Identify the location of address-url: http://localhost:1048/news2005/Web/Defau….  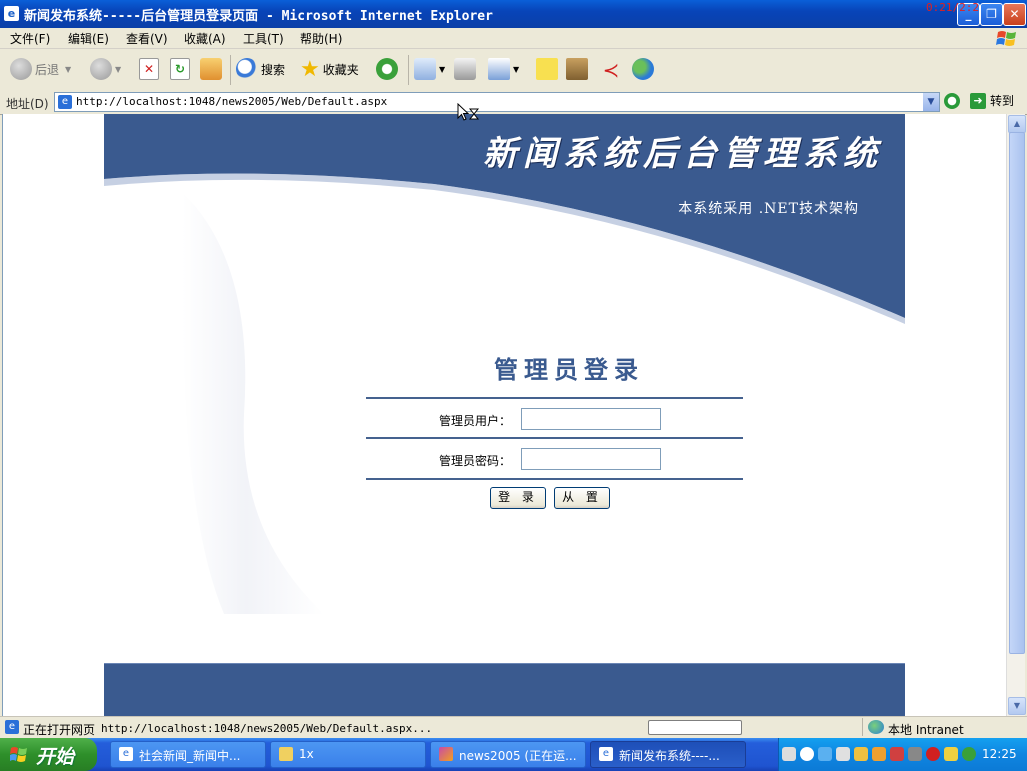
(231, 101).